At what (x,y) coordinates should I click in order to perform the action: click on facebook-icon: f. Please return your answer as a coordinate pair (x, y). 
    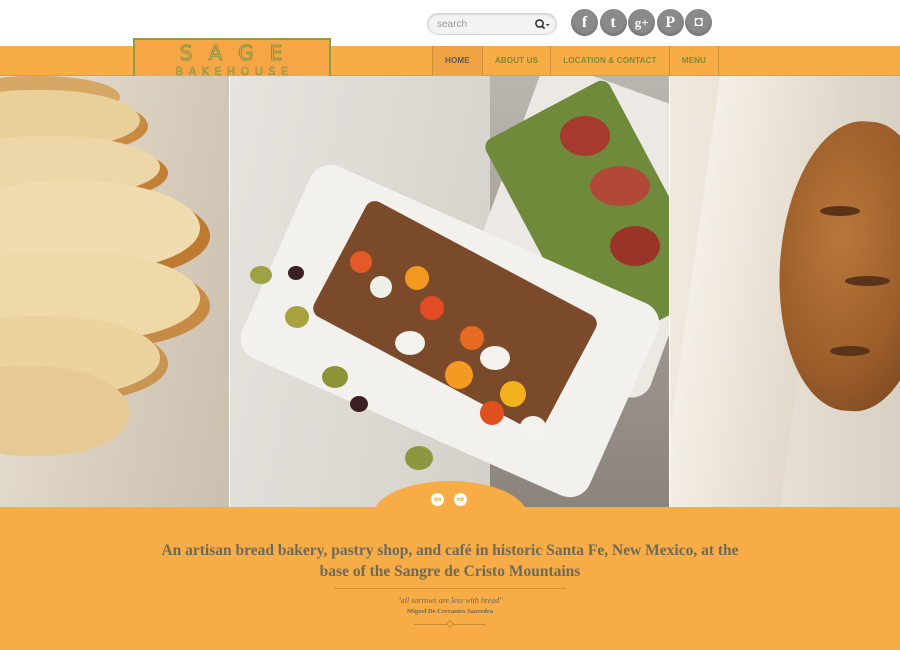
    Looking at the image, I should click on (584, 22).